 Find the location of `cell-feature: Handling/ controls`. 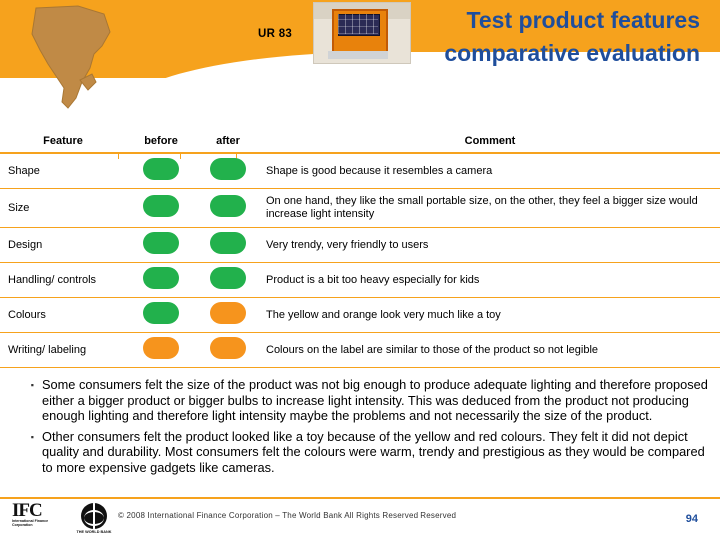

cell-feature: Handling/ controls is located at coordinates (63, 280).